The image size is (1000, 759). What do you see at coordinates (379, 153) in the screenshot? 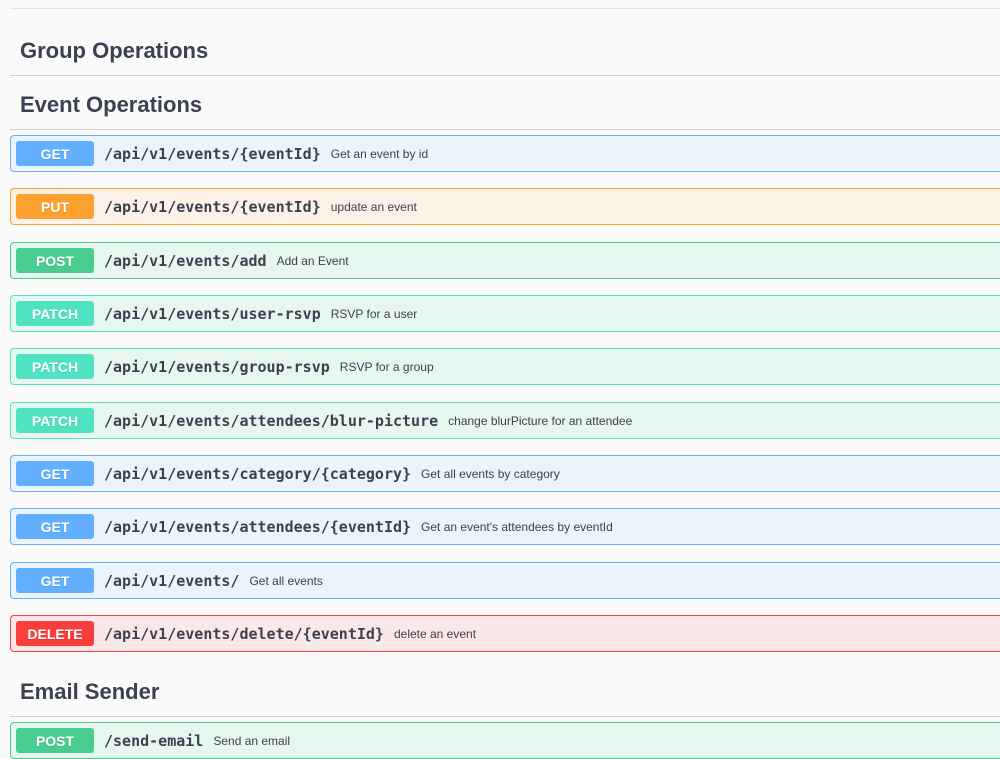
I see `op-summary: Get an event by id` at bounding box center [379, 153].